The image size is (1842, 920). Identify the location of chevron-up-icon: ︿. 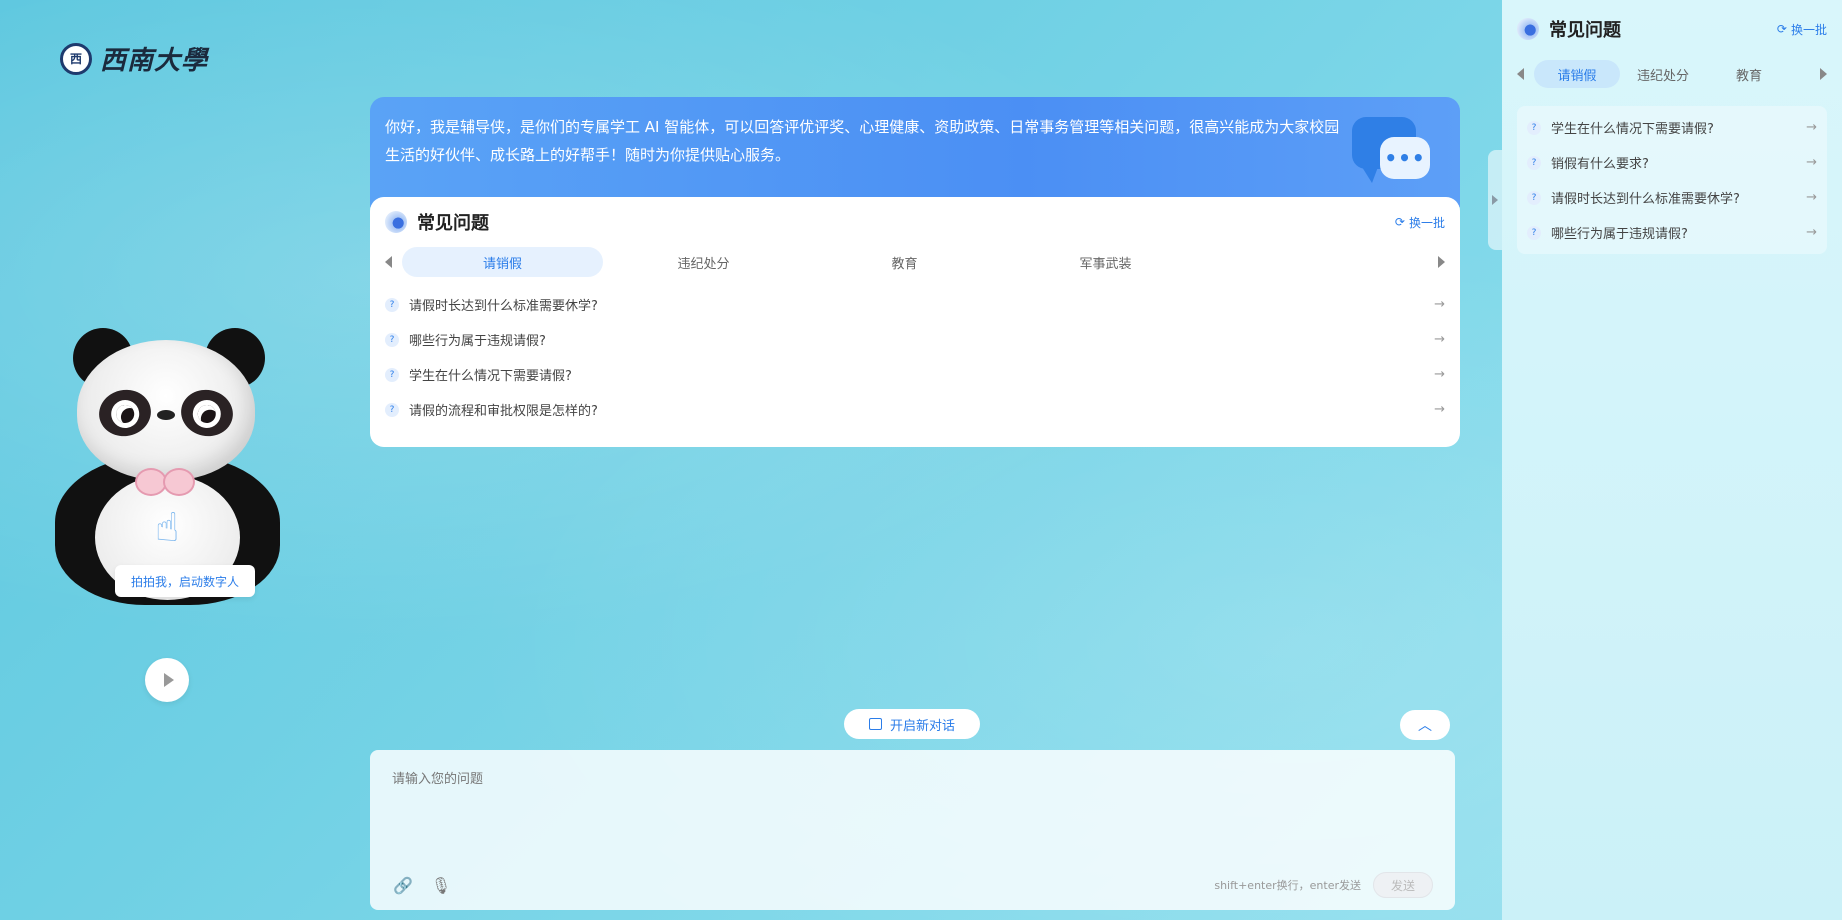
(1425, 726).